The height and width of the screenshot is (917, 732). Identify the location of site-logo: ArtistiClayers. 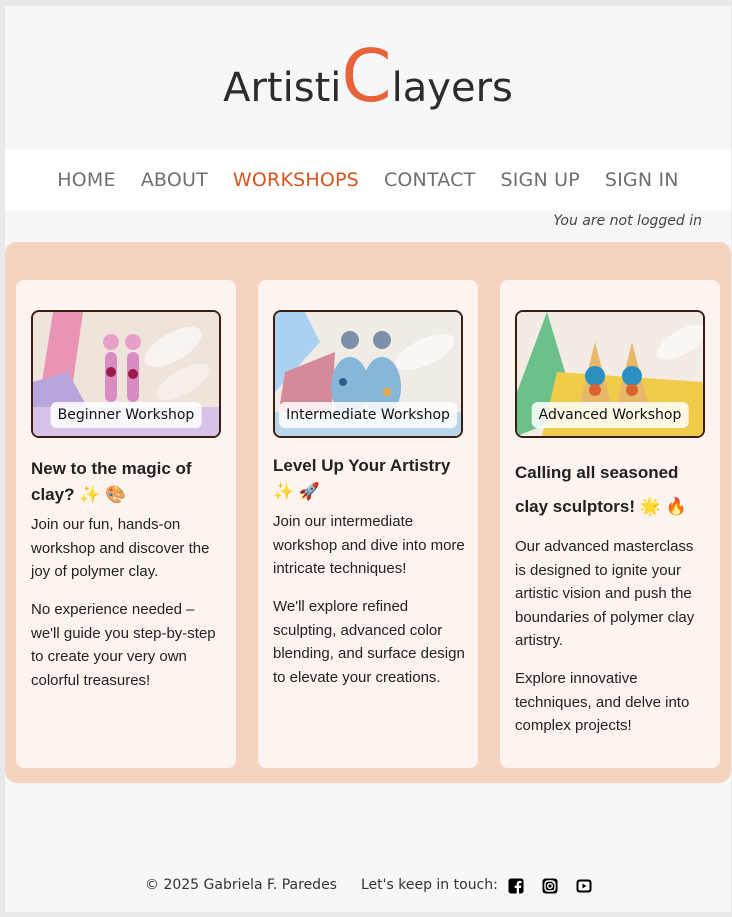
(368, 76).